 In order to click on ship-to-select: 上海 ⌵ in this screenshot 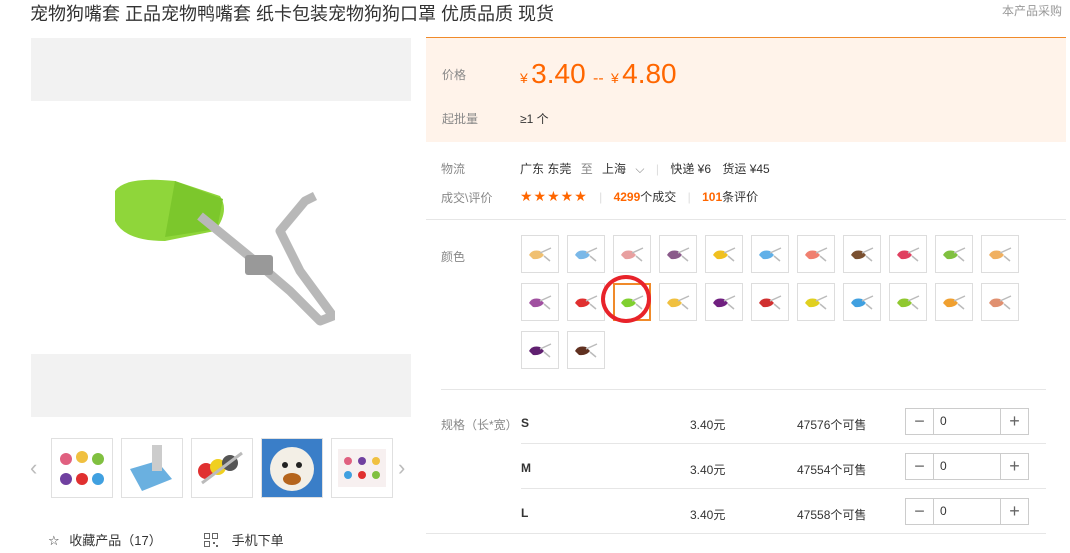, I will do `click(625, 169)`.